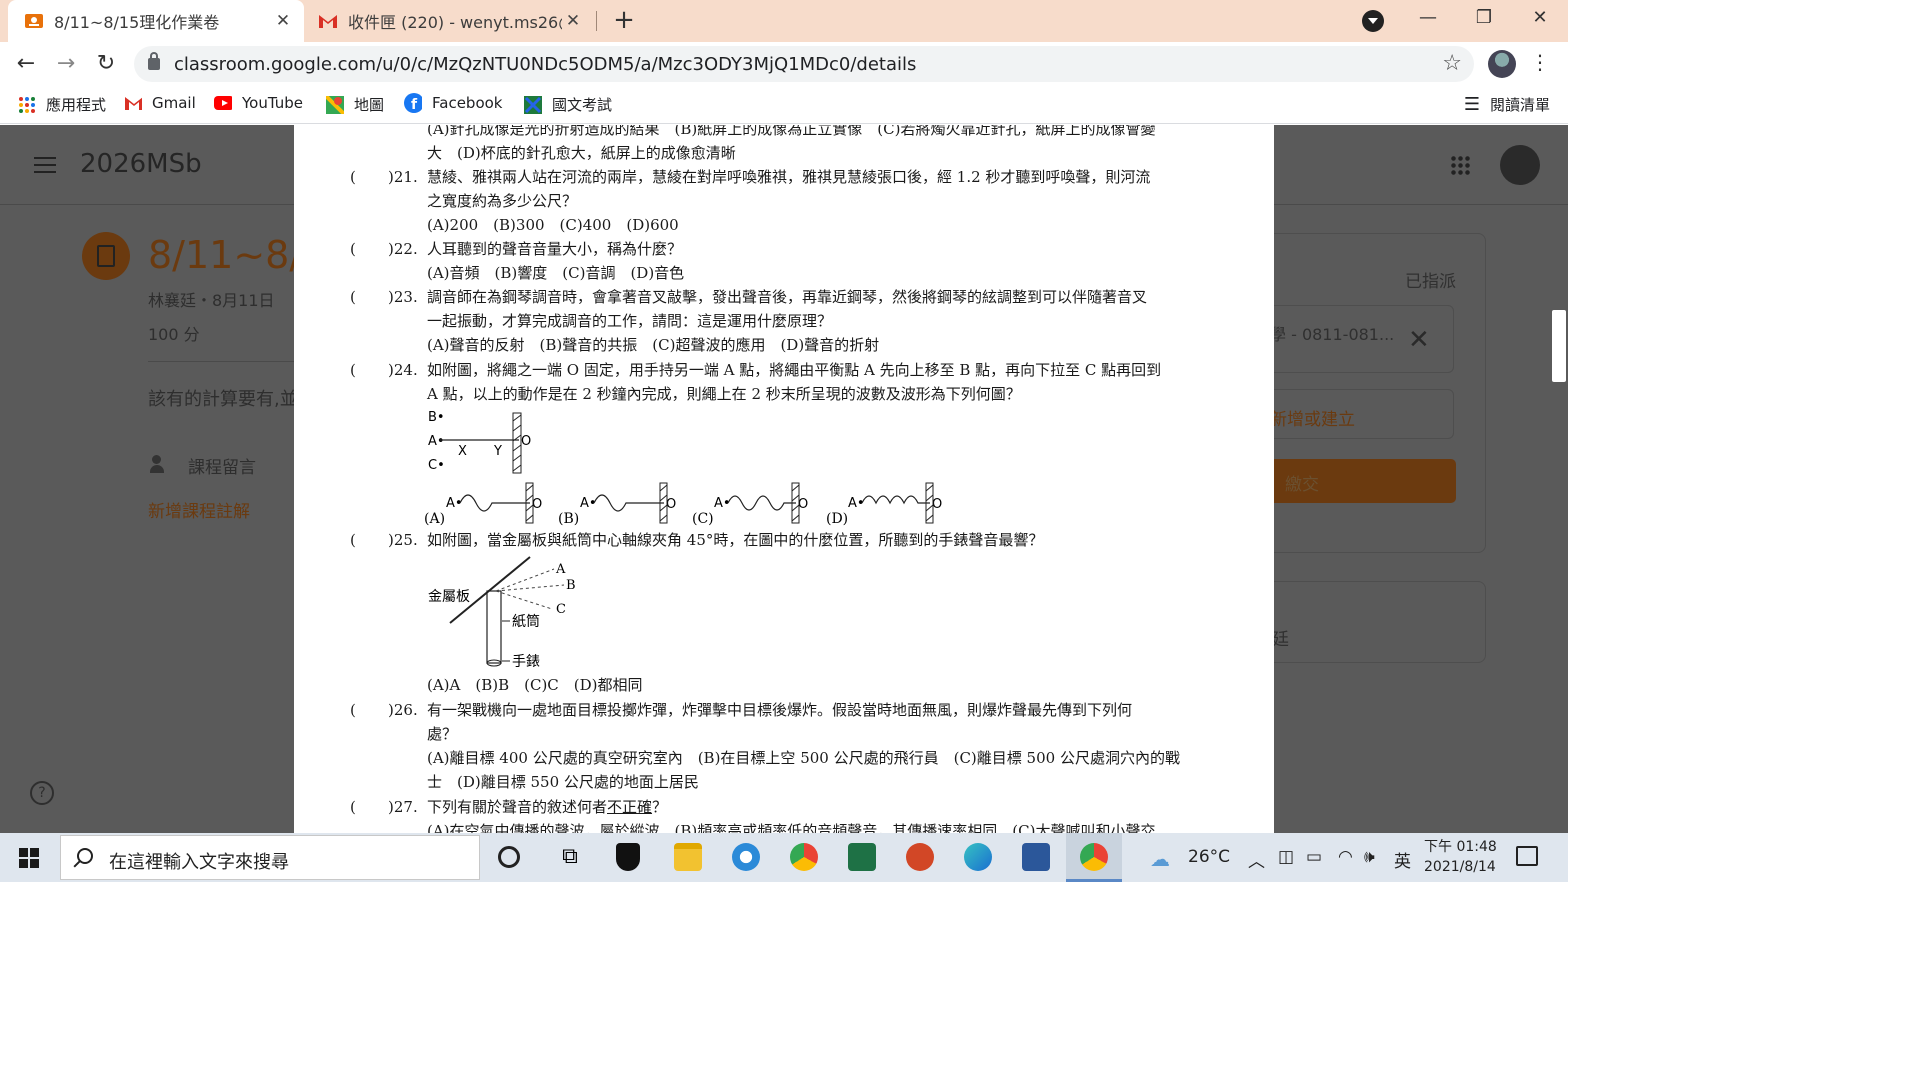 The width and height of the screenshot is (1920, 1080). What do you see at coordinates (750, 504) in the screenshot?
I see `option-c-wave: (C) A• O` at bounding box center [750, 504].